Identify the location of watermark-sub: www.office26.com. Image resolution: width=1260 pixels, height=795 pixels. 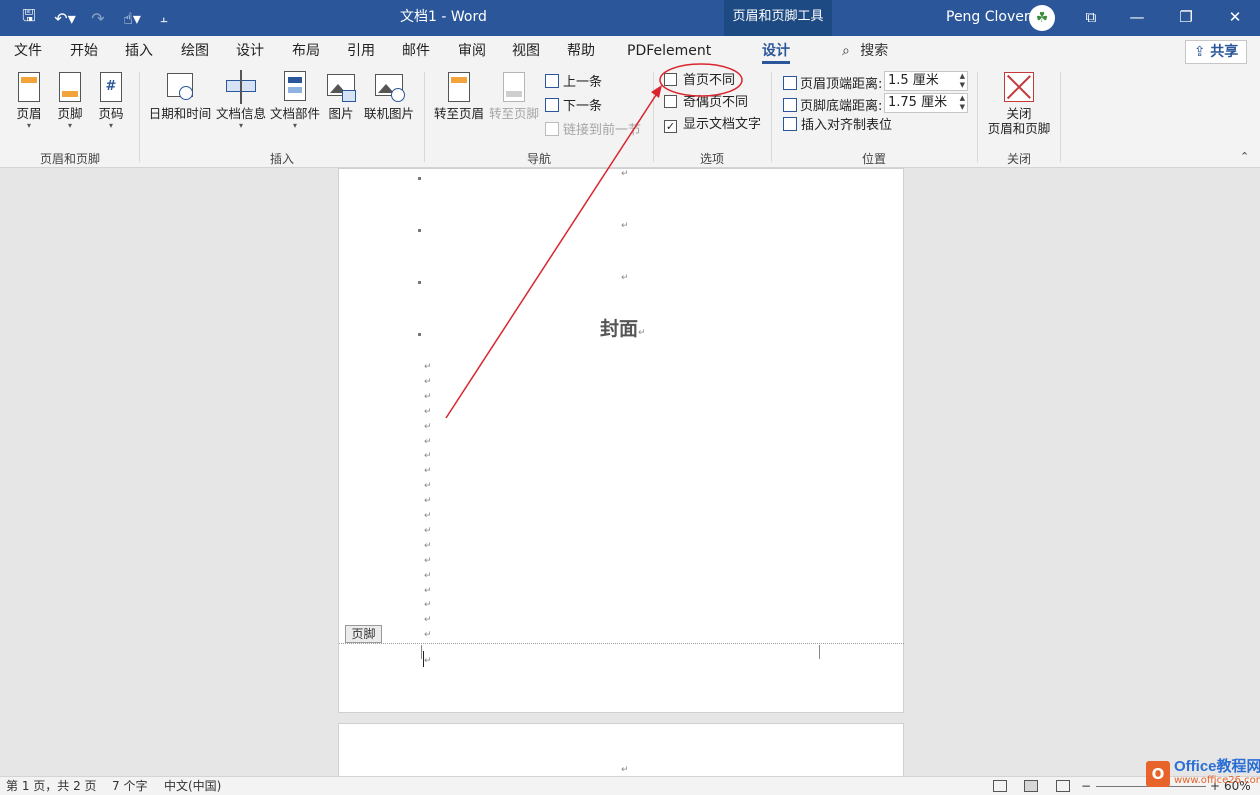
(1217, 780).